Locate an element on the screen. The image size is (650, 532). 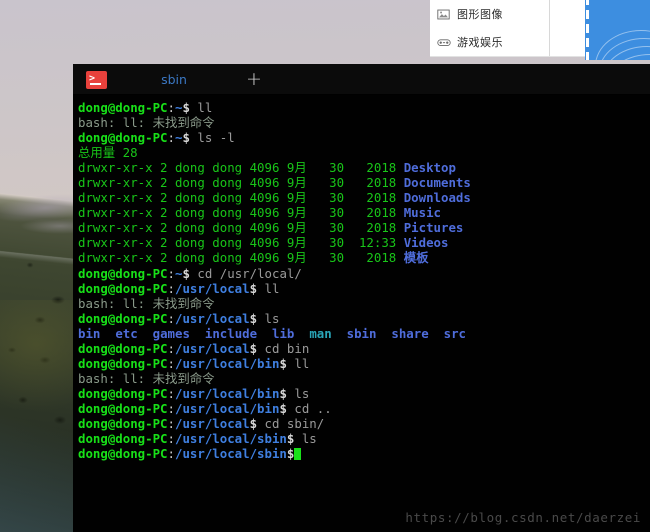
terminal-icon is located at coordinates (96, 79).